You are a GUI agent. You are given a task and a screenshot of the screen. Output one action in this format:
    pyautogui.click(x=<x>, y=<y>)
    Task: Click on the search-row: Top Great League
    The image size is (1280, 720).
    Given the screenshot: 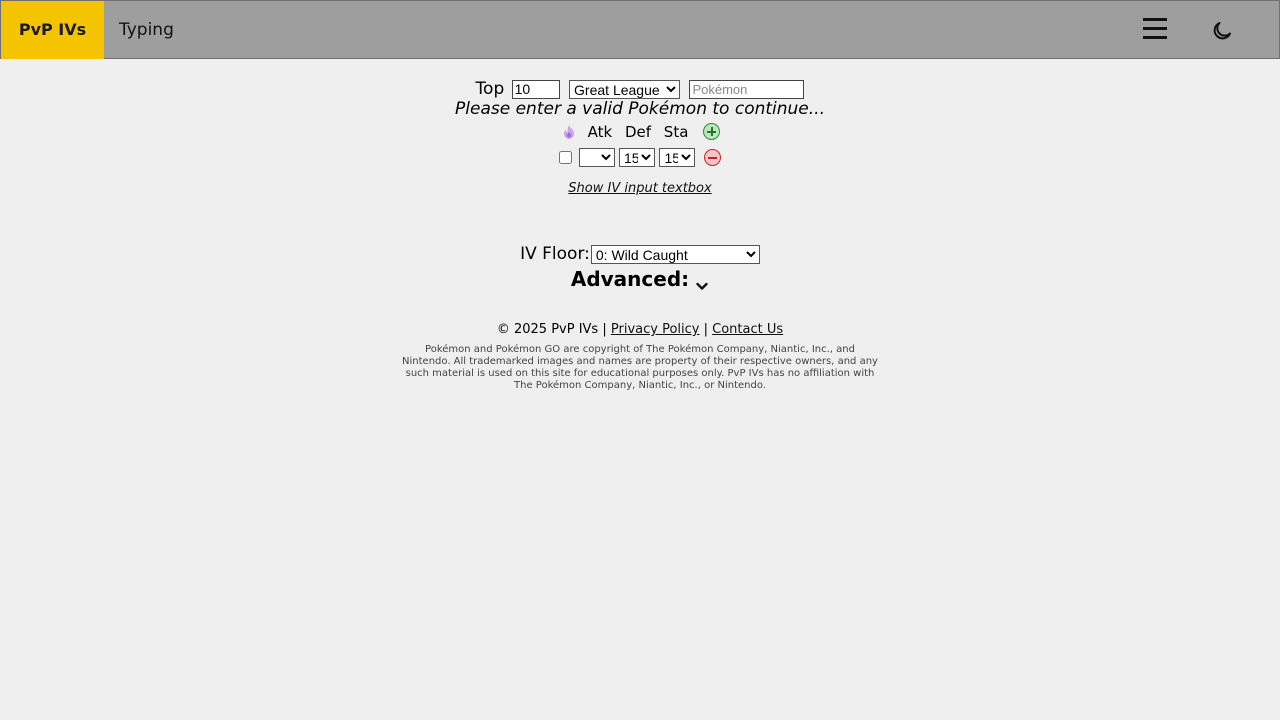 What is the action you would take?
    pyautogui.click(x=640, y=89)
    